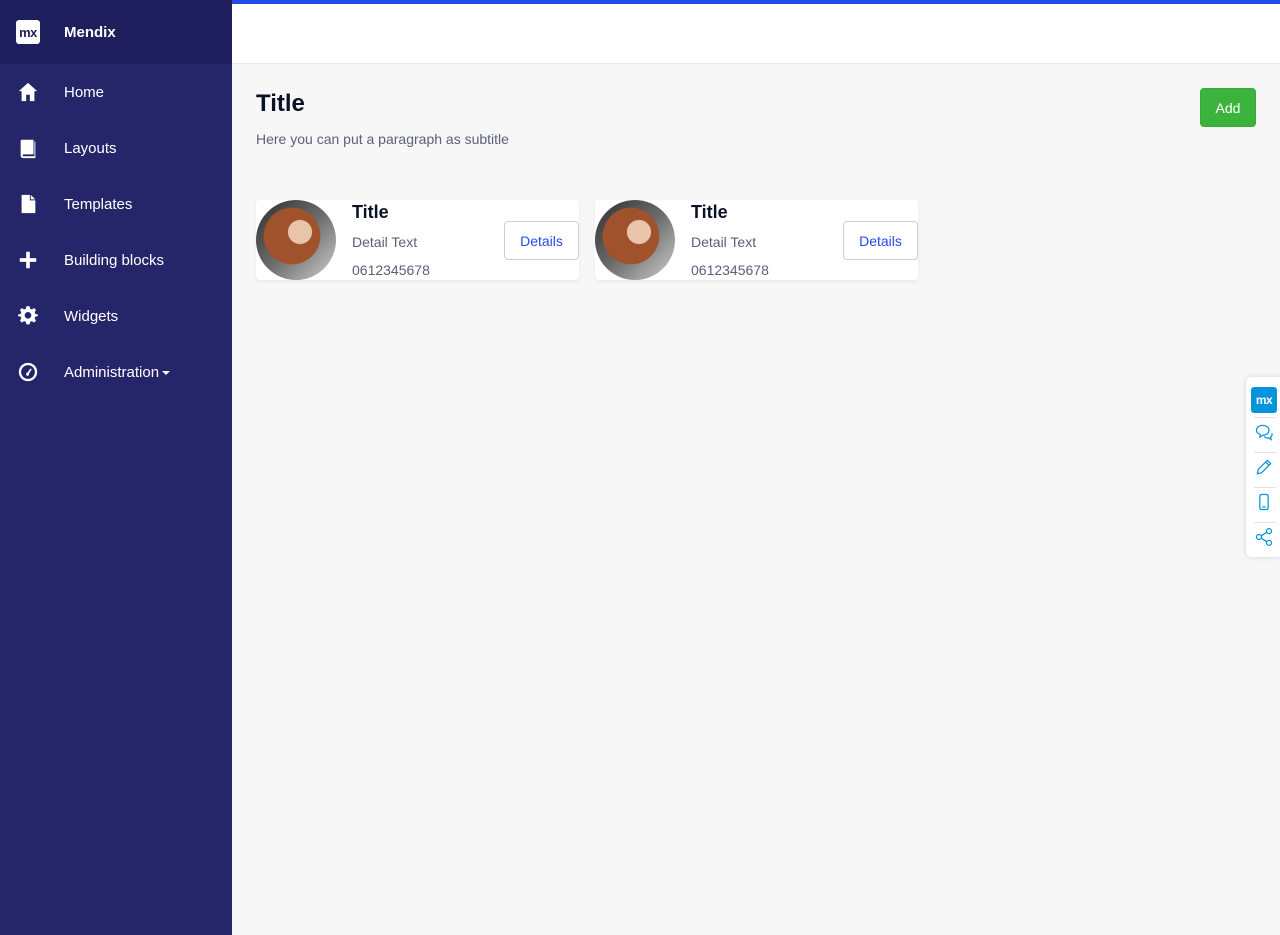 Image resolution: width=1280 pixels, height=935 pixels. I want to click on sidebar-item-label: Layouts, so click(90, 148).